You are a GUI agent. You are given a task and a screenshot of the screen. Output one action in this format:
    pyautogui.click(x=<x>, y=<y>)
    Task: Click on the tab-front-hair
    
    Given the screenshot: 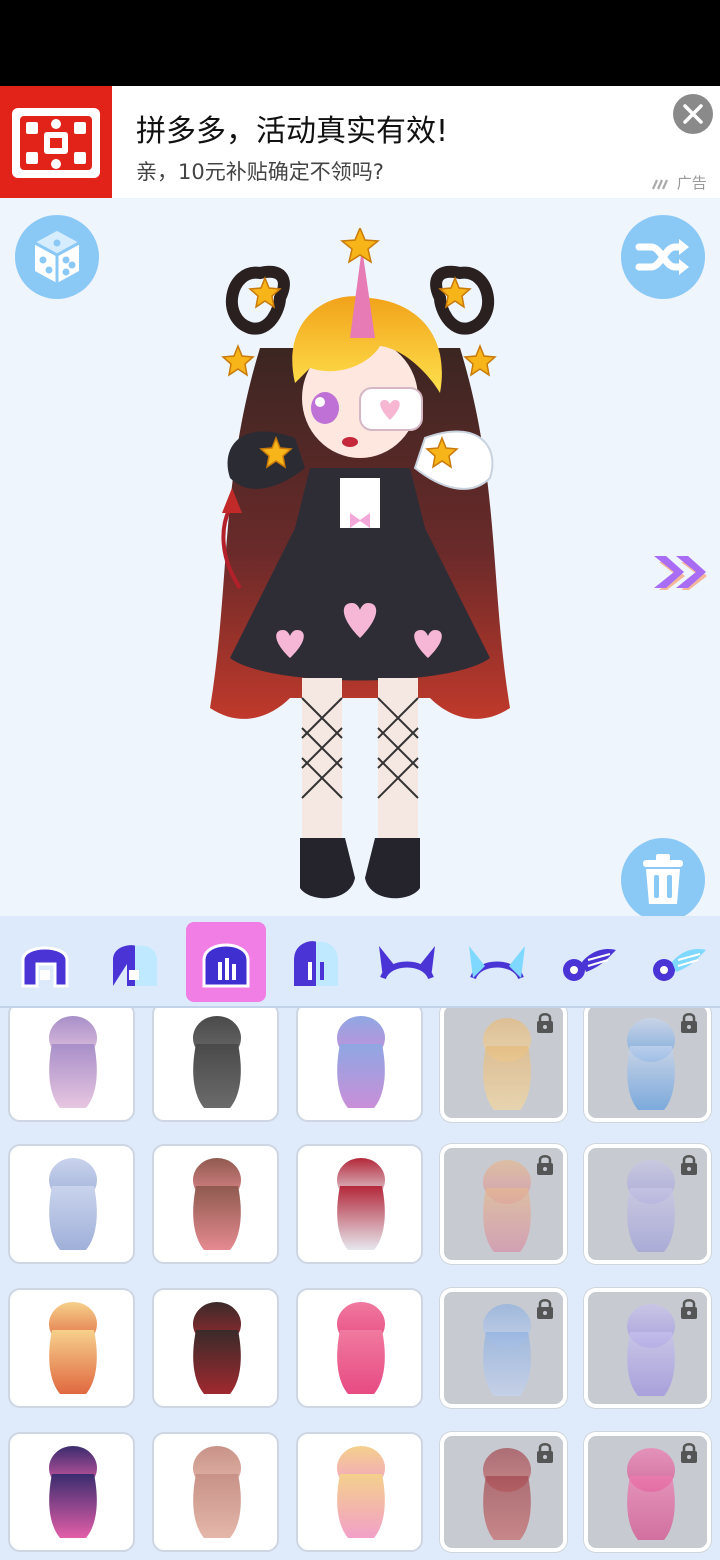 What is the action you would take?
    pyautogui.click(x=45, y=962)
    